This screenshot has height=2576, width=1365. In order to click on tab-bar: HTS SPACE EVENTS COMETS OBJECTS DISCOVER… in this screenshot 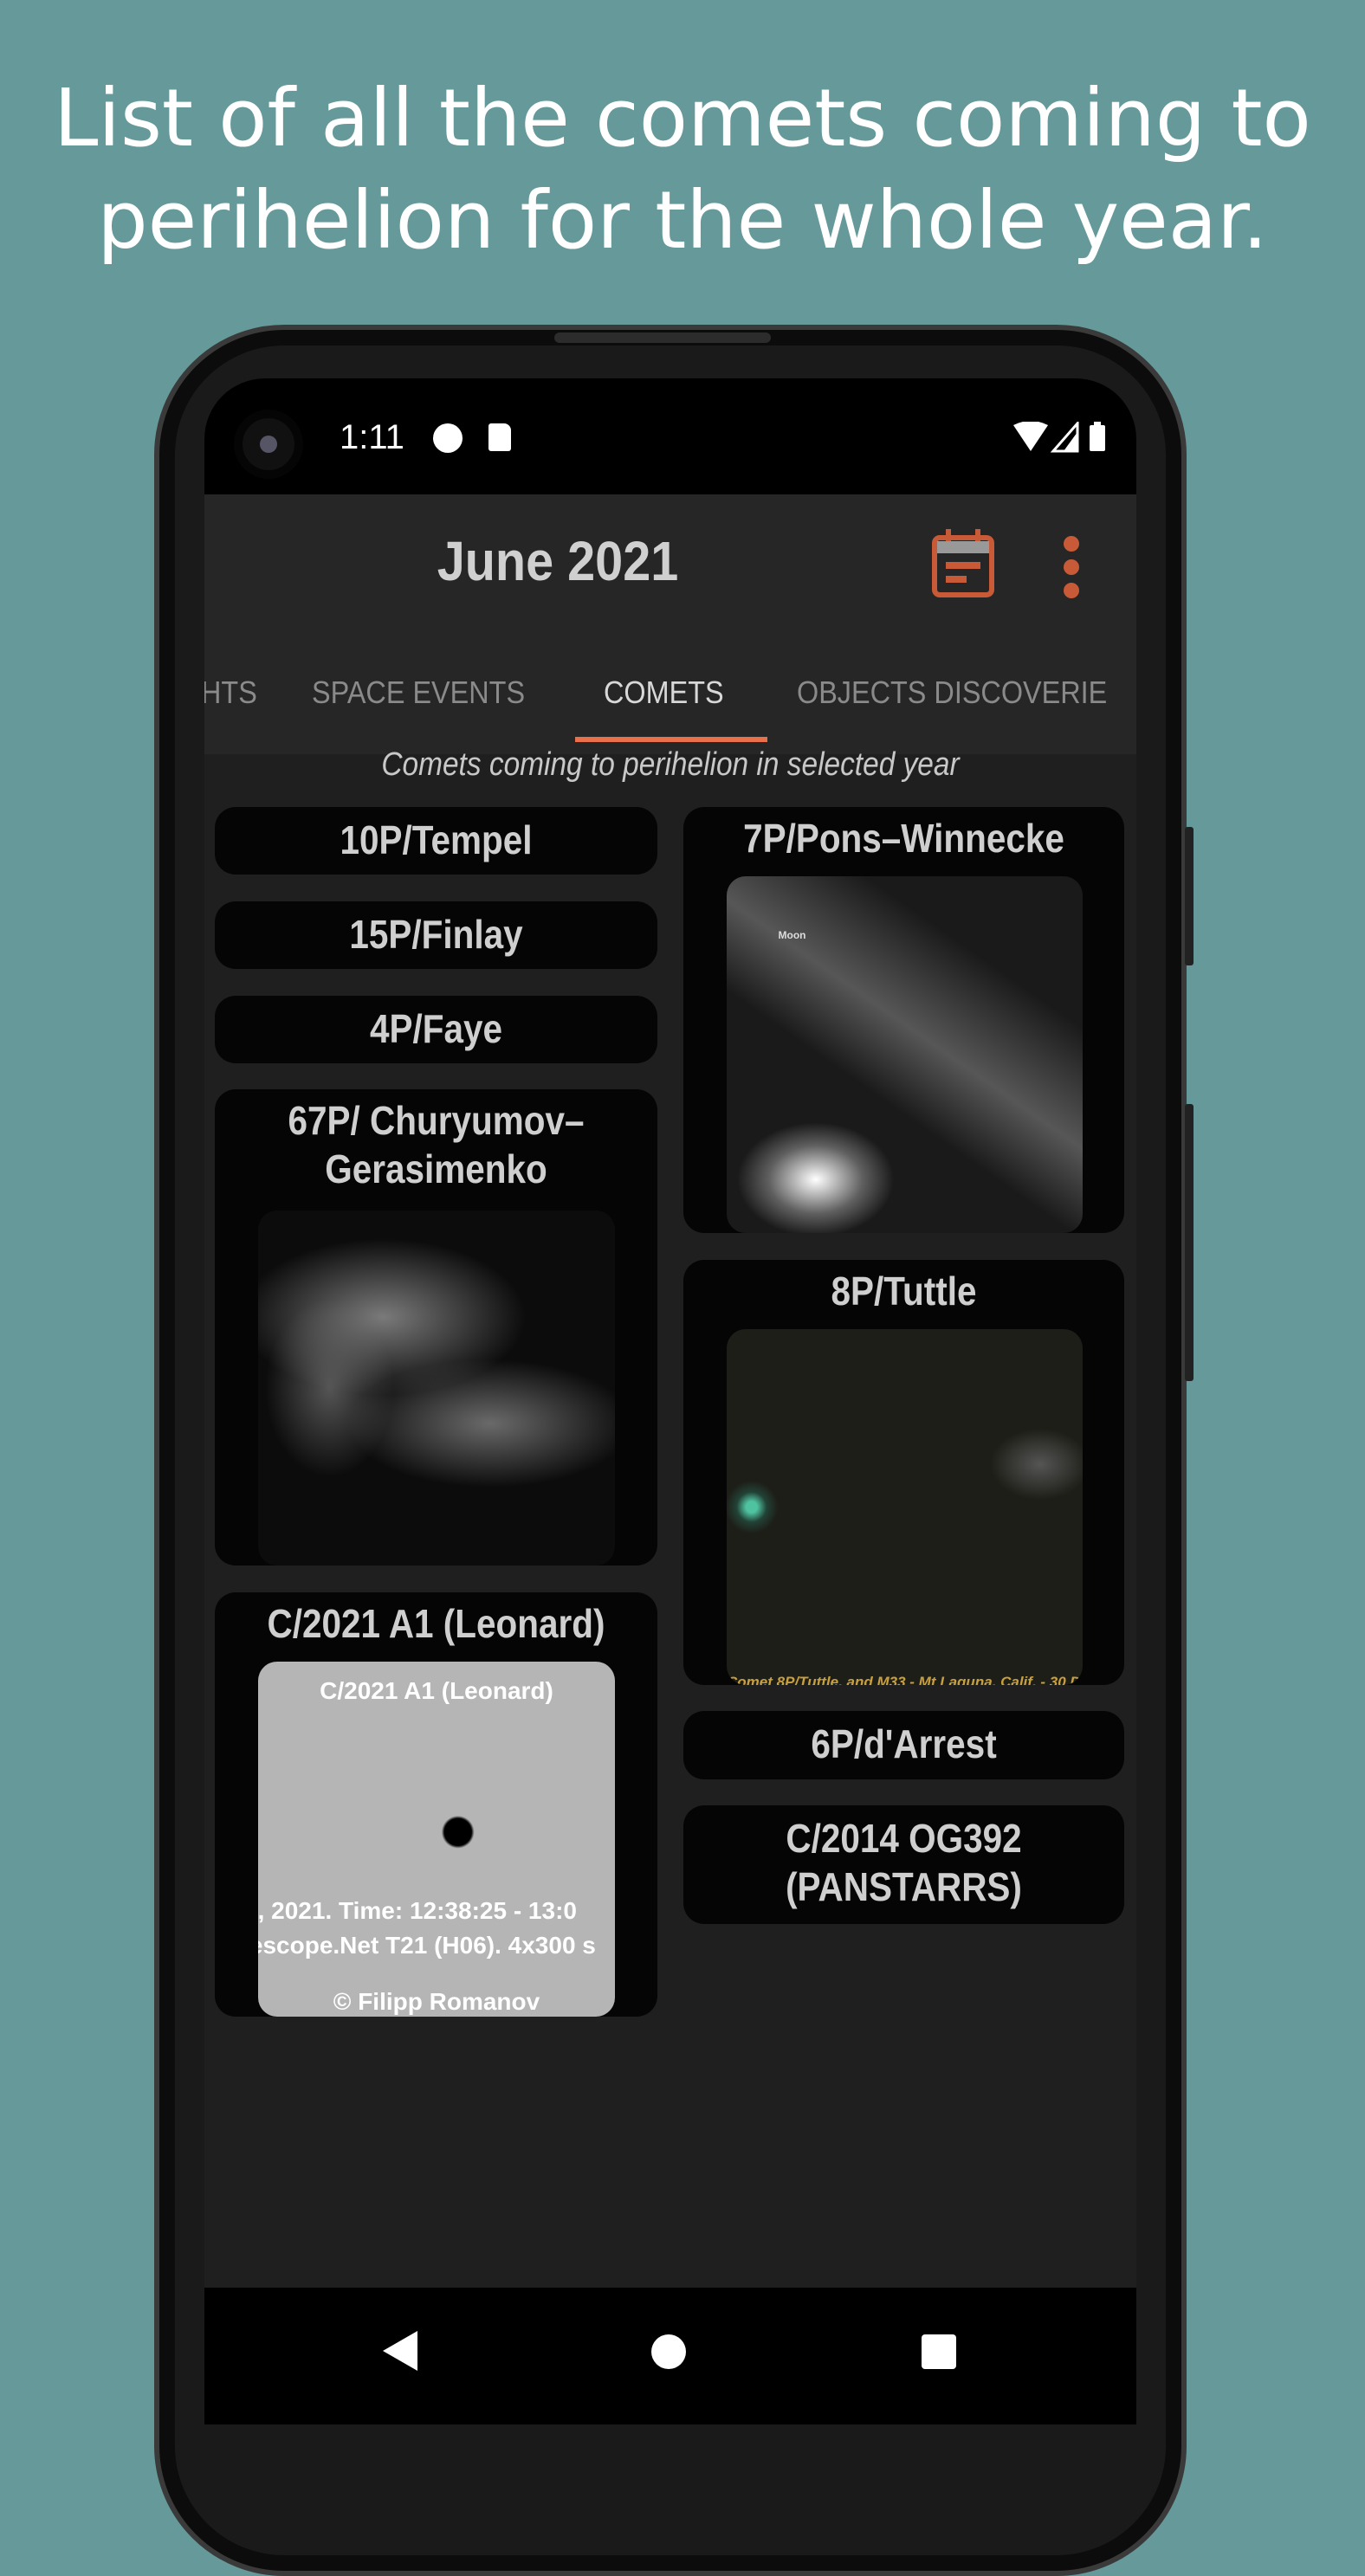, I will do `click(670, 702)`.